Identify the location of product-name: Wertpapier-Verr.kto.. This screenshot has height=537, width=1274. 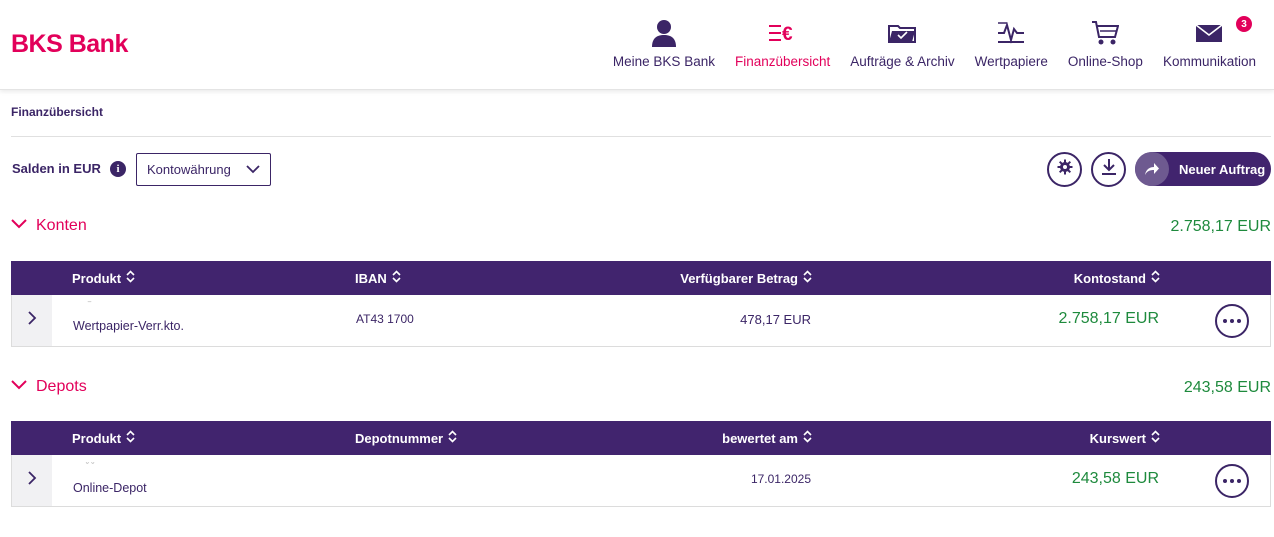
(128, 326).